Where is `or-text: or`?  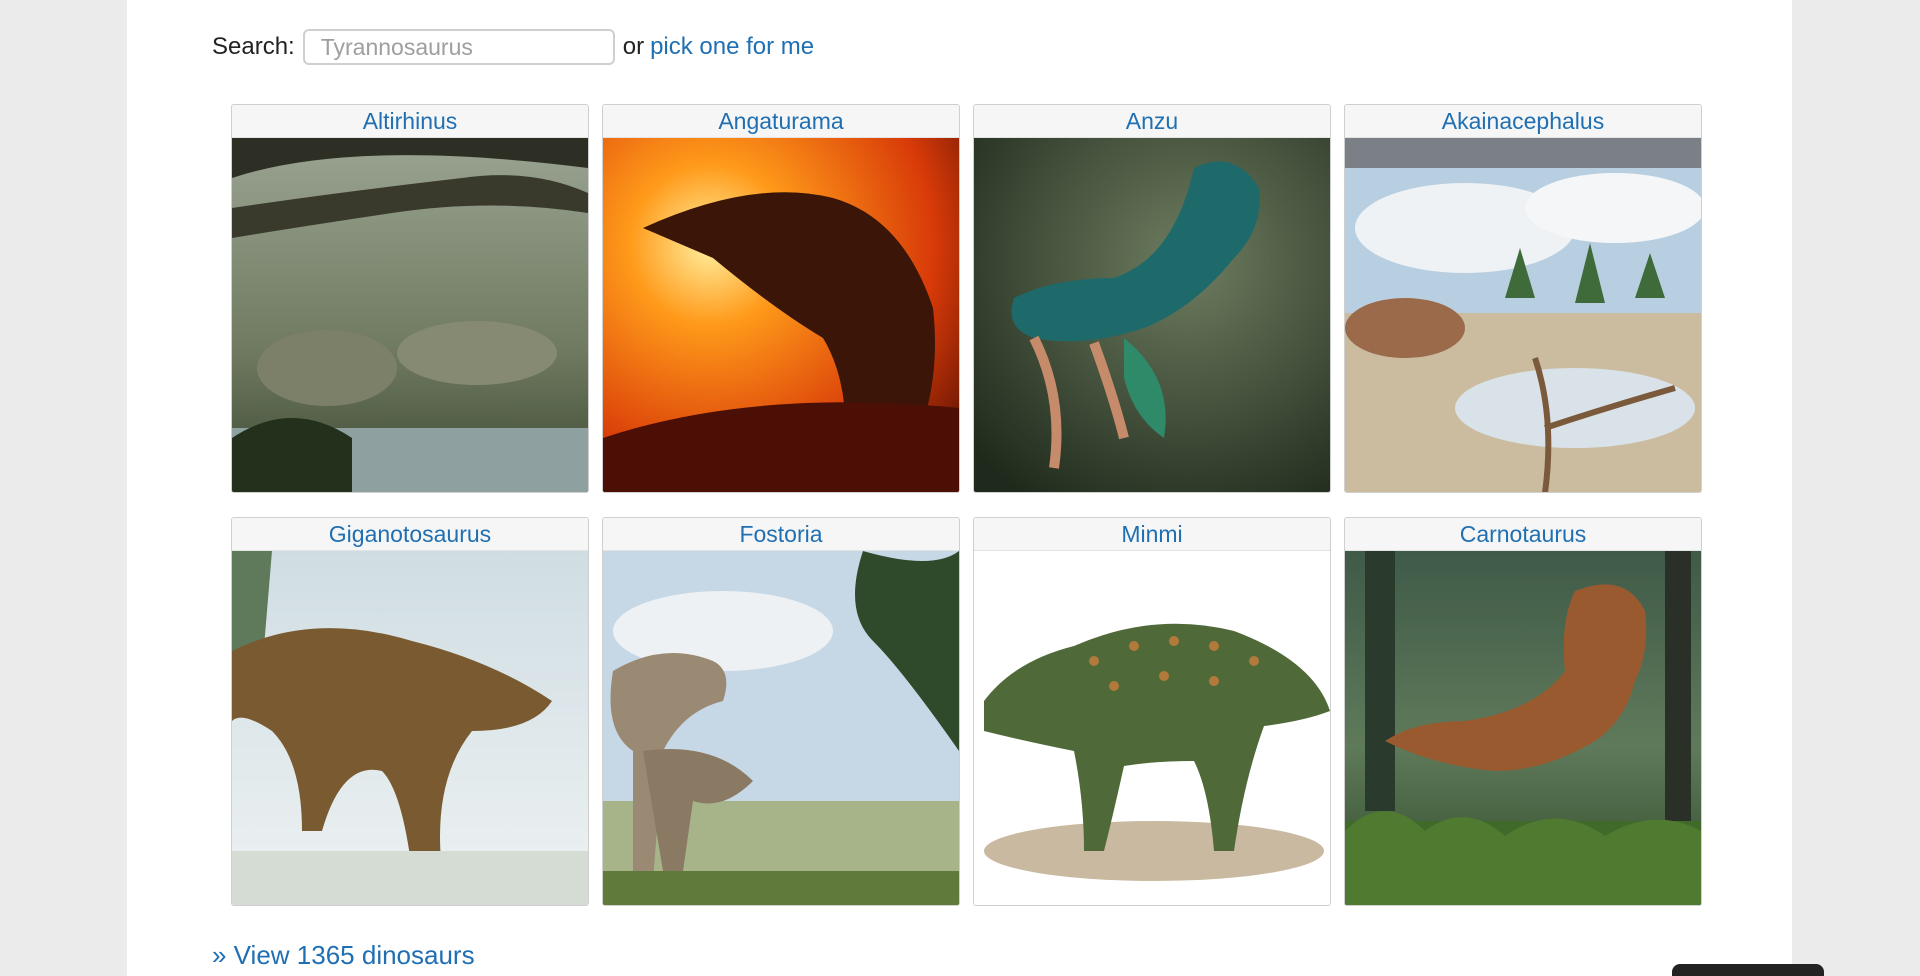 or-text: or is located at coordinates (633, 46).